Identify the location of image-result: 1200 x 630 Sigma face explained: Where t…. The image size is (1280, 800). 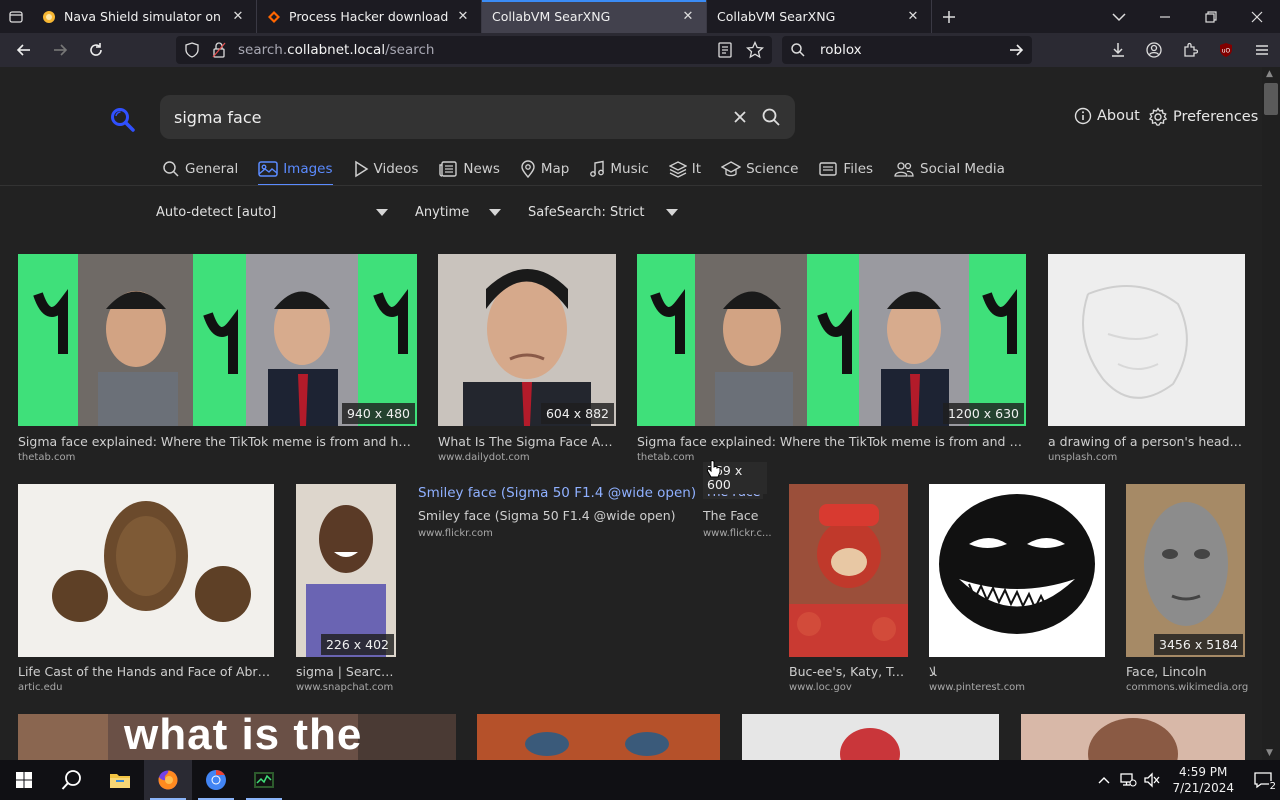
(831, 359).